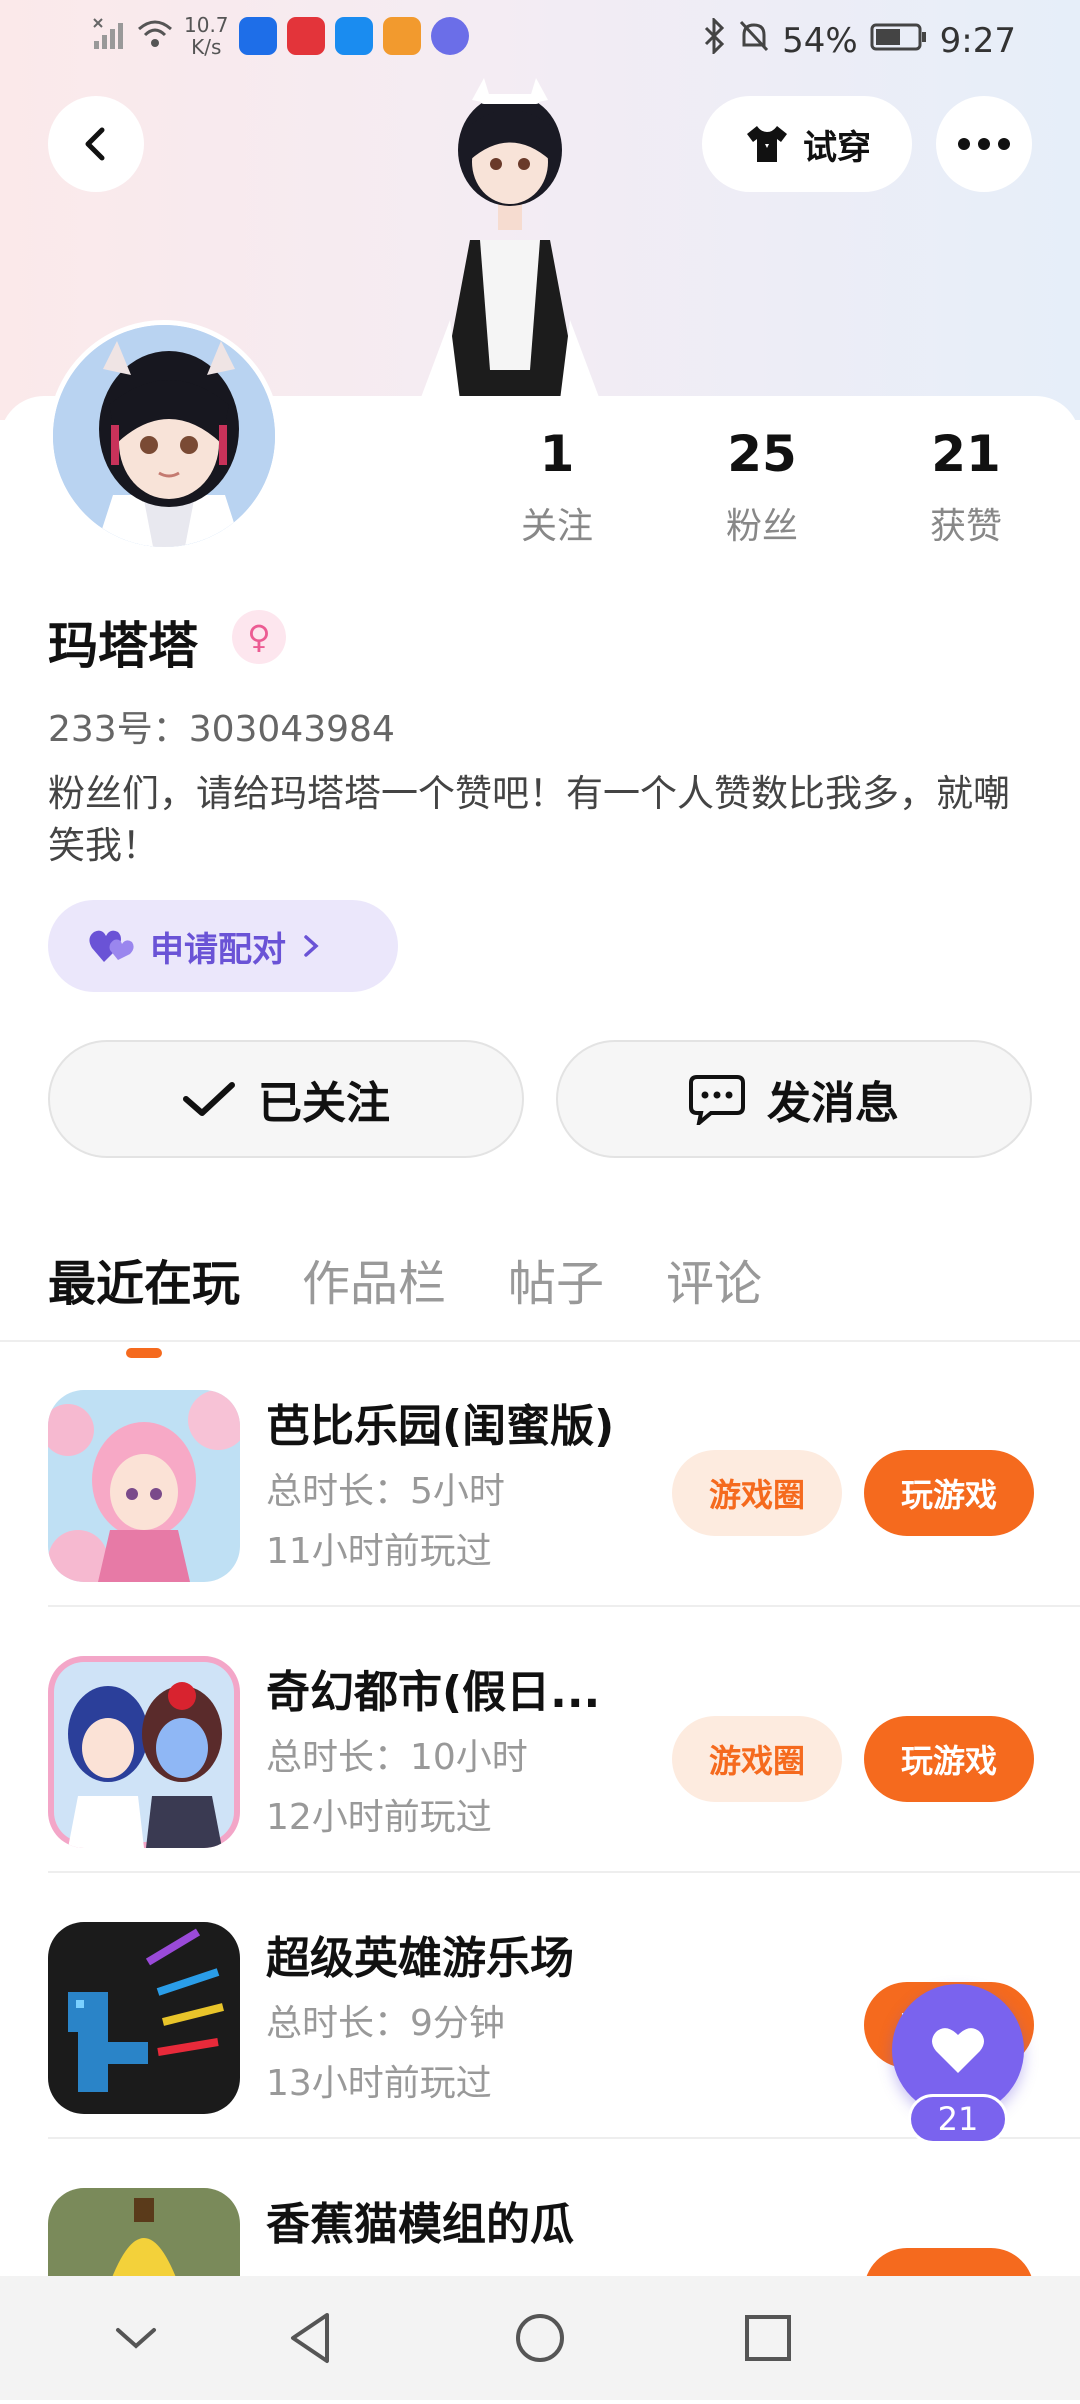 The width and height of the screenshot is (1080, 2404). Describe the element at coordinates (564, 1739) in the screenshot. I see `list-item: 奇幻都市(假日... 总时长：10小时 12小时前玩过 游戏圈 玩游戏` at that location.